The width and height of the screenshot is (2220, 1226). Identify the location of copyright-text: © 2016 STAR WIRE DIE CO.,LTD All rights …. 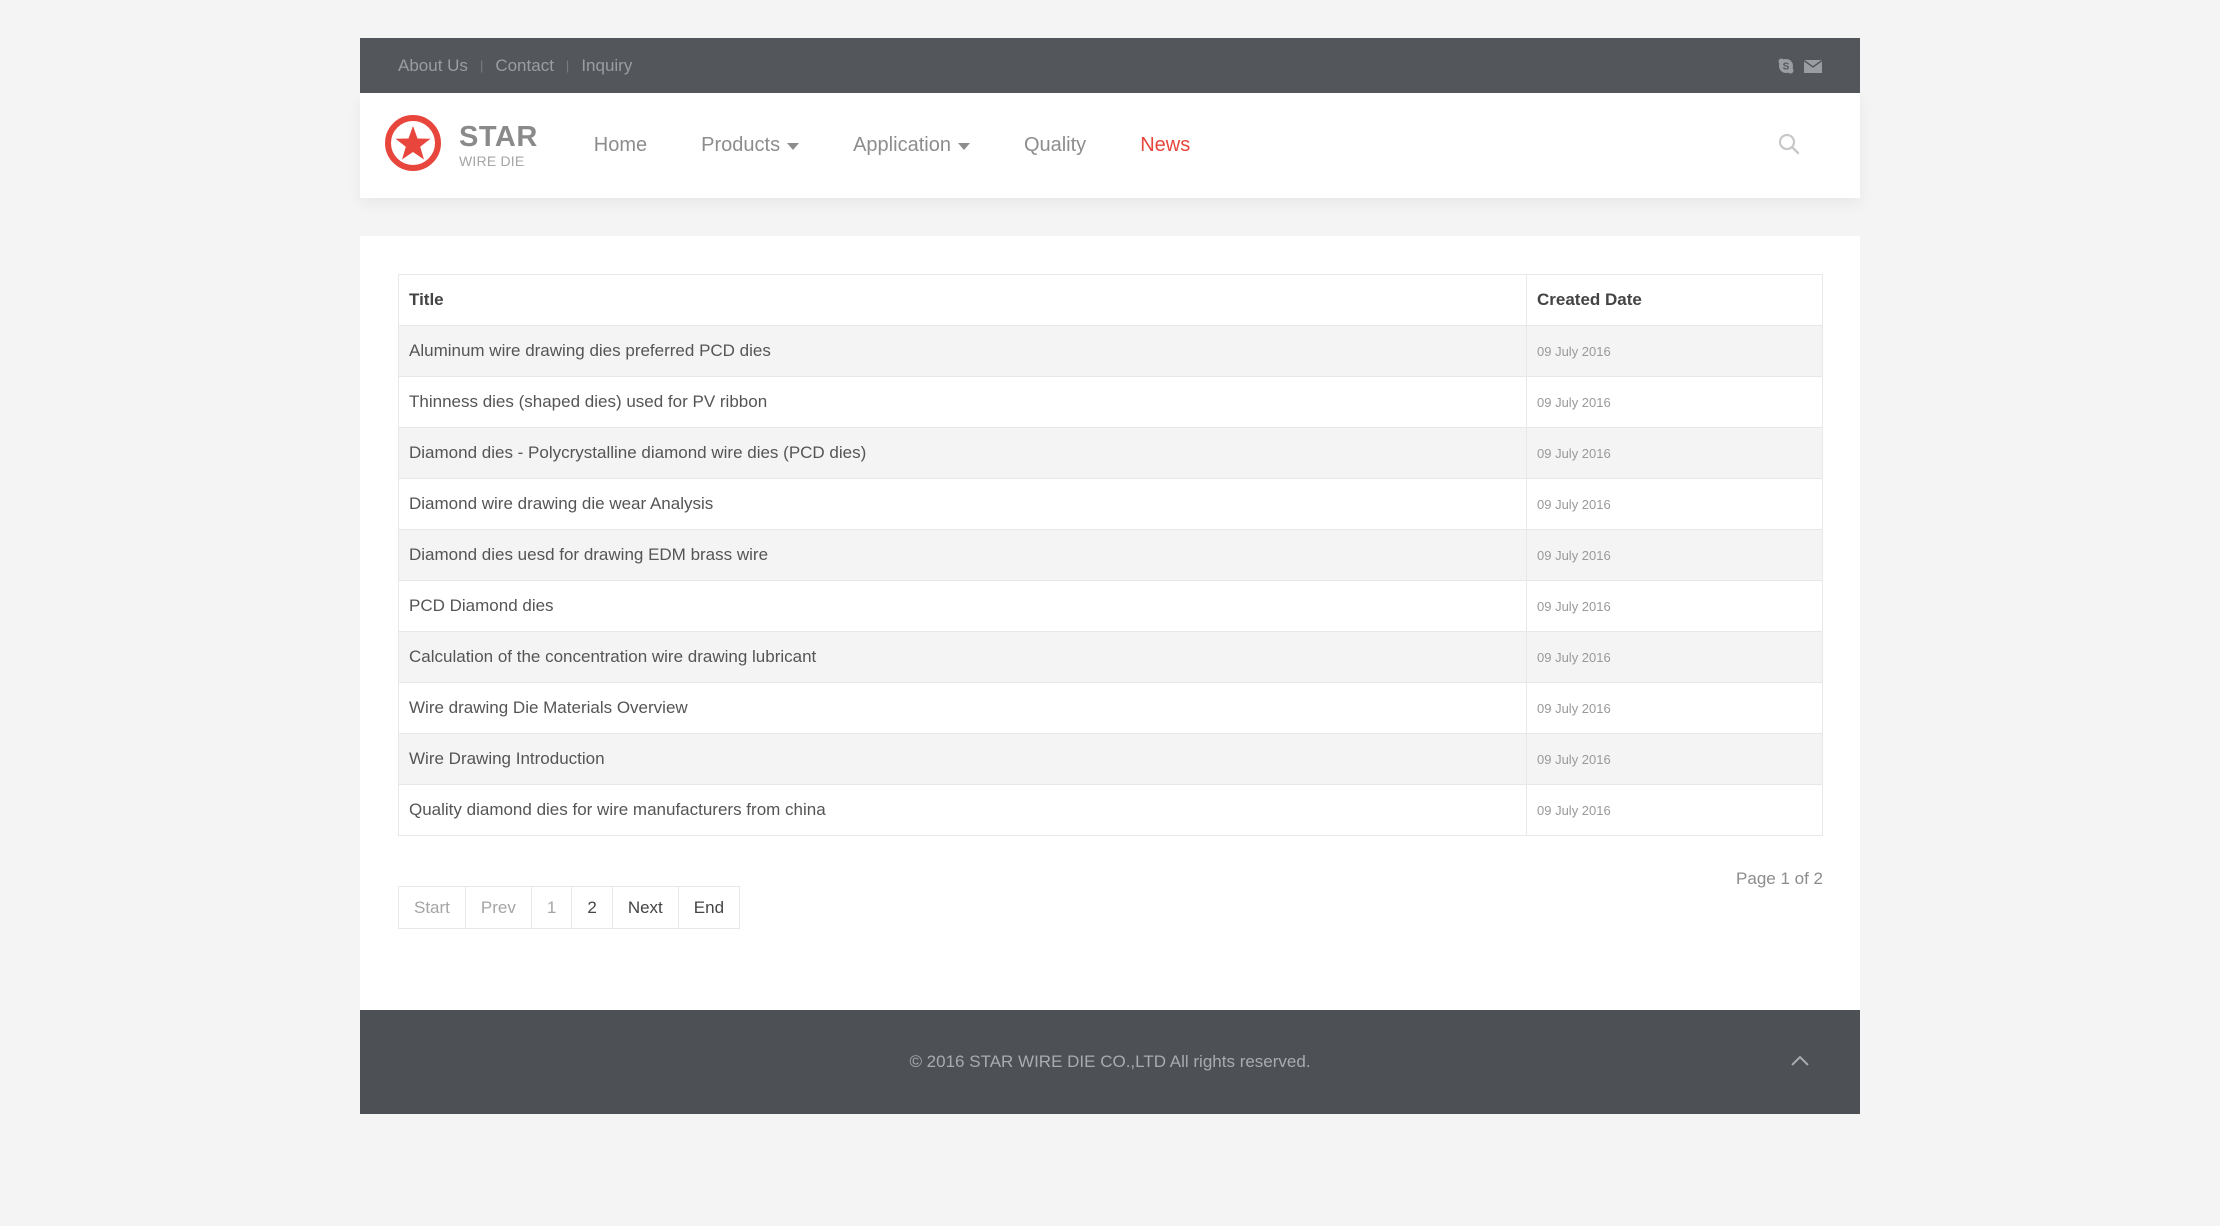
(1110, 1061).